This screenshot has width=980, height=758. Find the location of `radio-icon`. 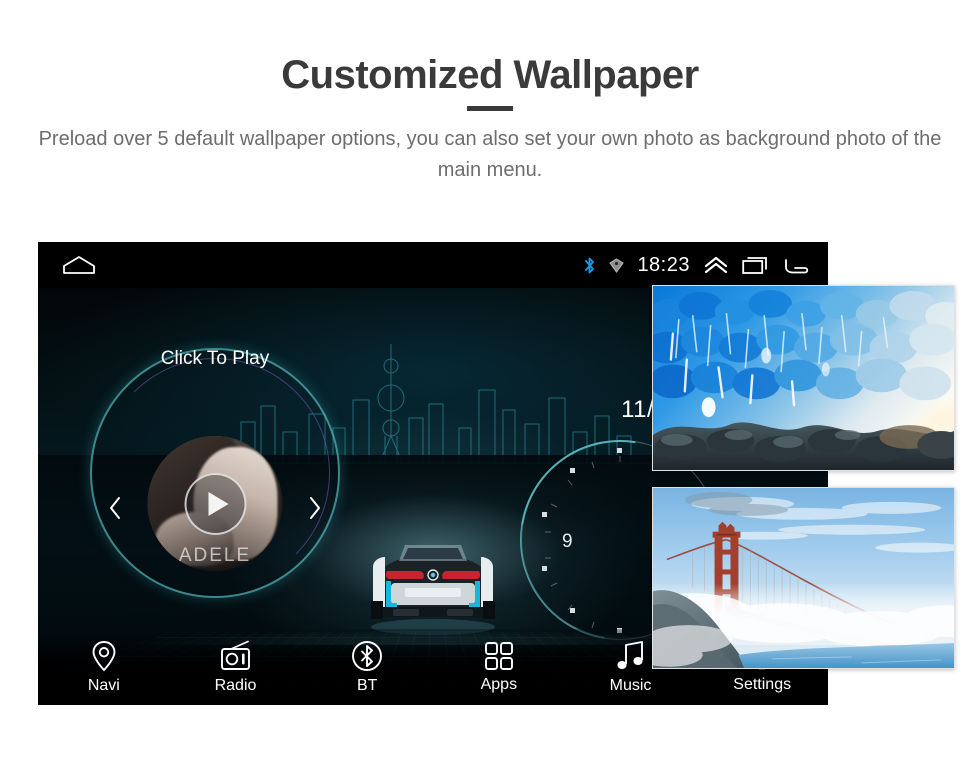

radio-icon is located at coordinates (235, 655).